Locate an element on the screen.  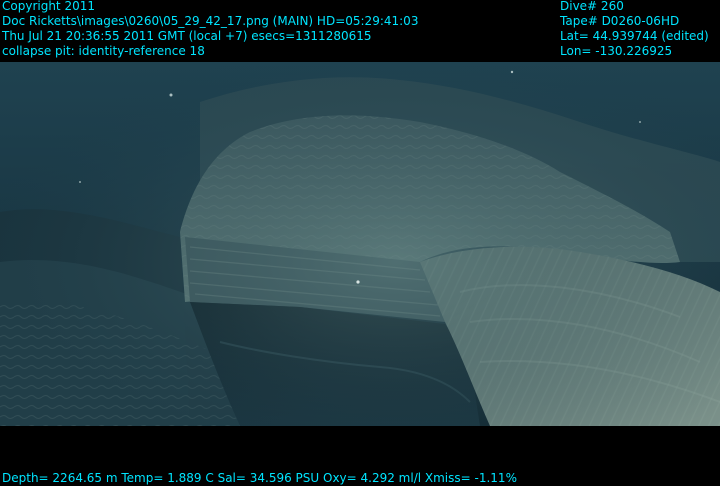
latitude-text: Lat= 44.939744 (edited) is located at coordinates (634, 36).